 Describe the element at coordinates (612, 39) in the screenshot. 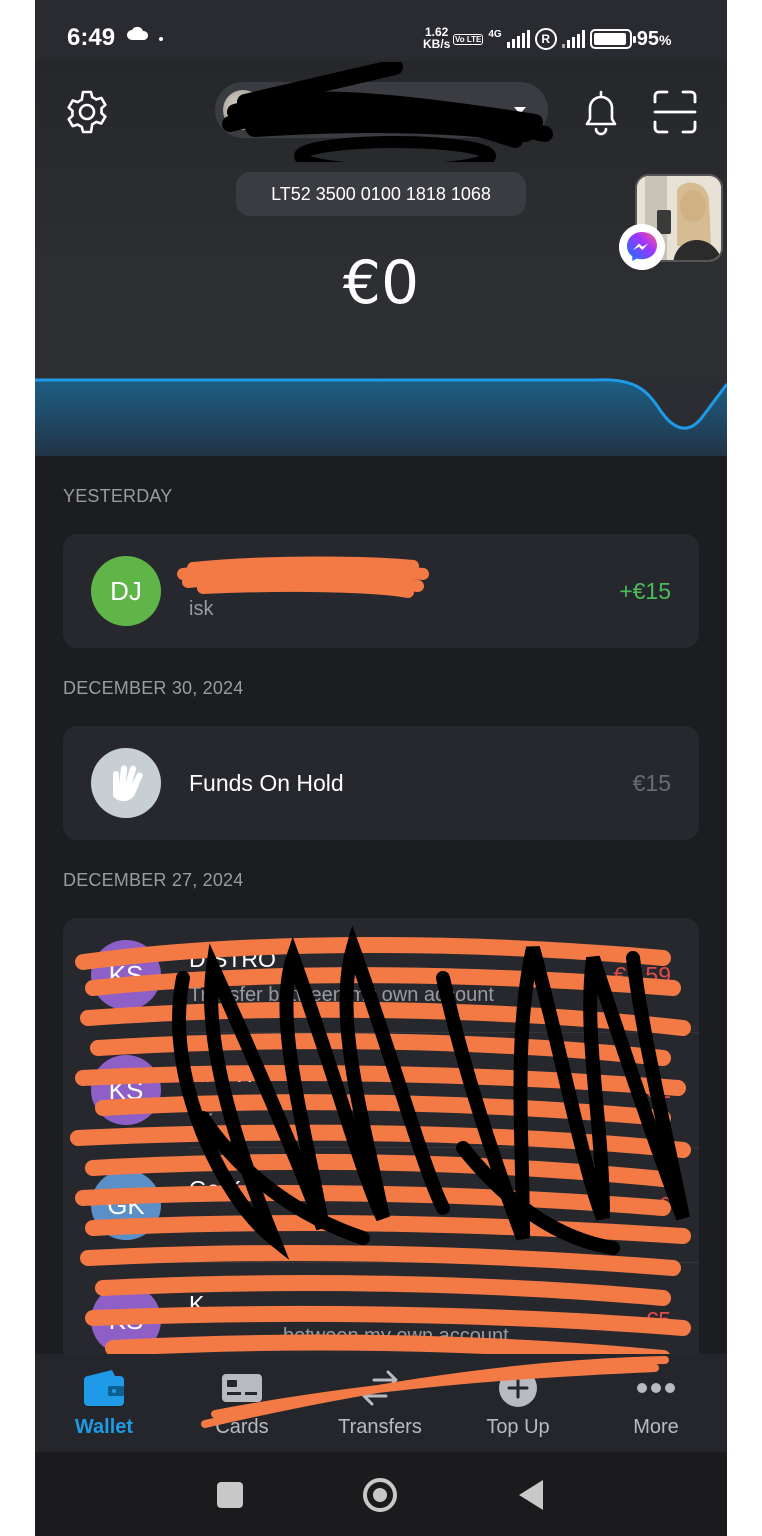

I see `battery-icon` at that location.